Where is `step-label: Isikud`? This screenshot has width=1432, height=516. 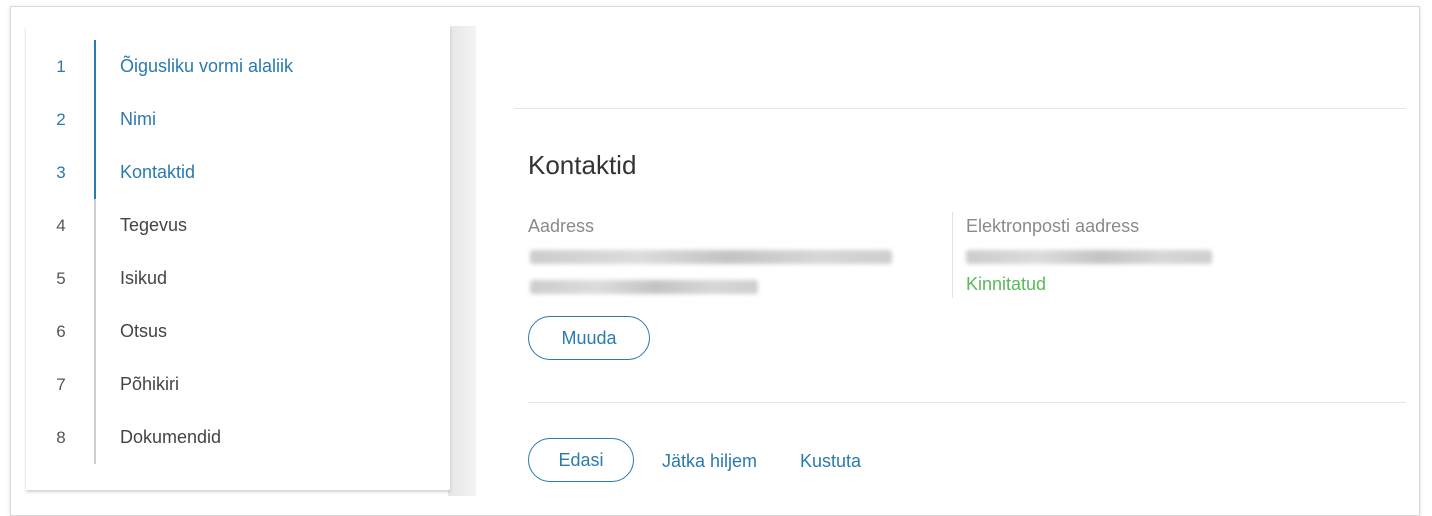 step-label: Isikud is located at coordinates (144, 278).